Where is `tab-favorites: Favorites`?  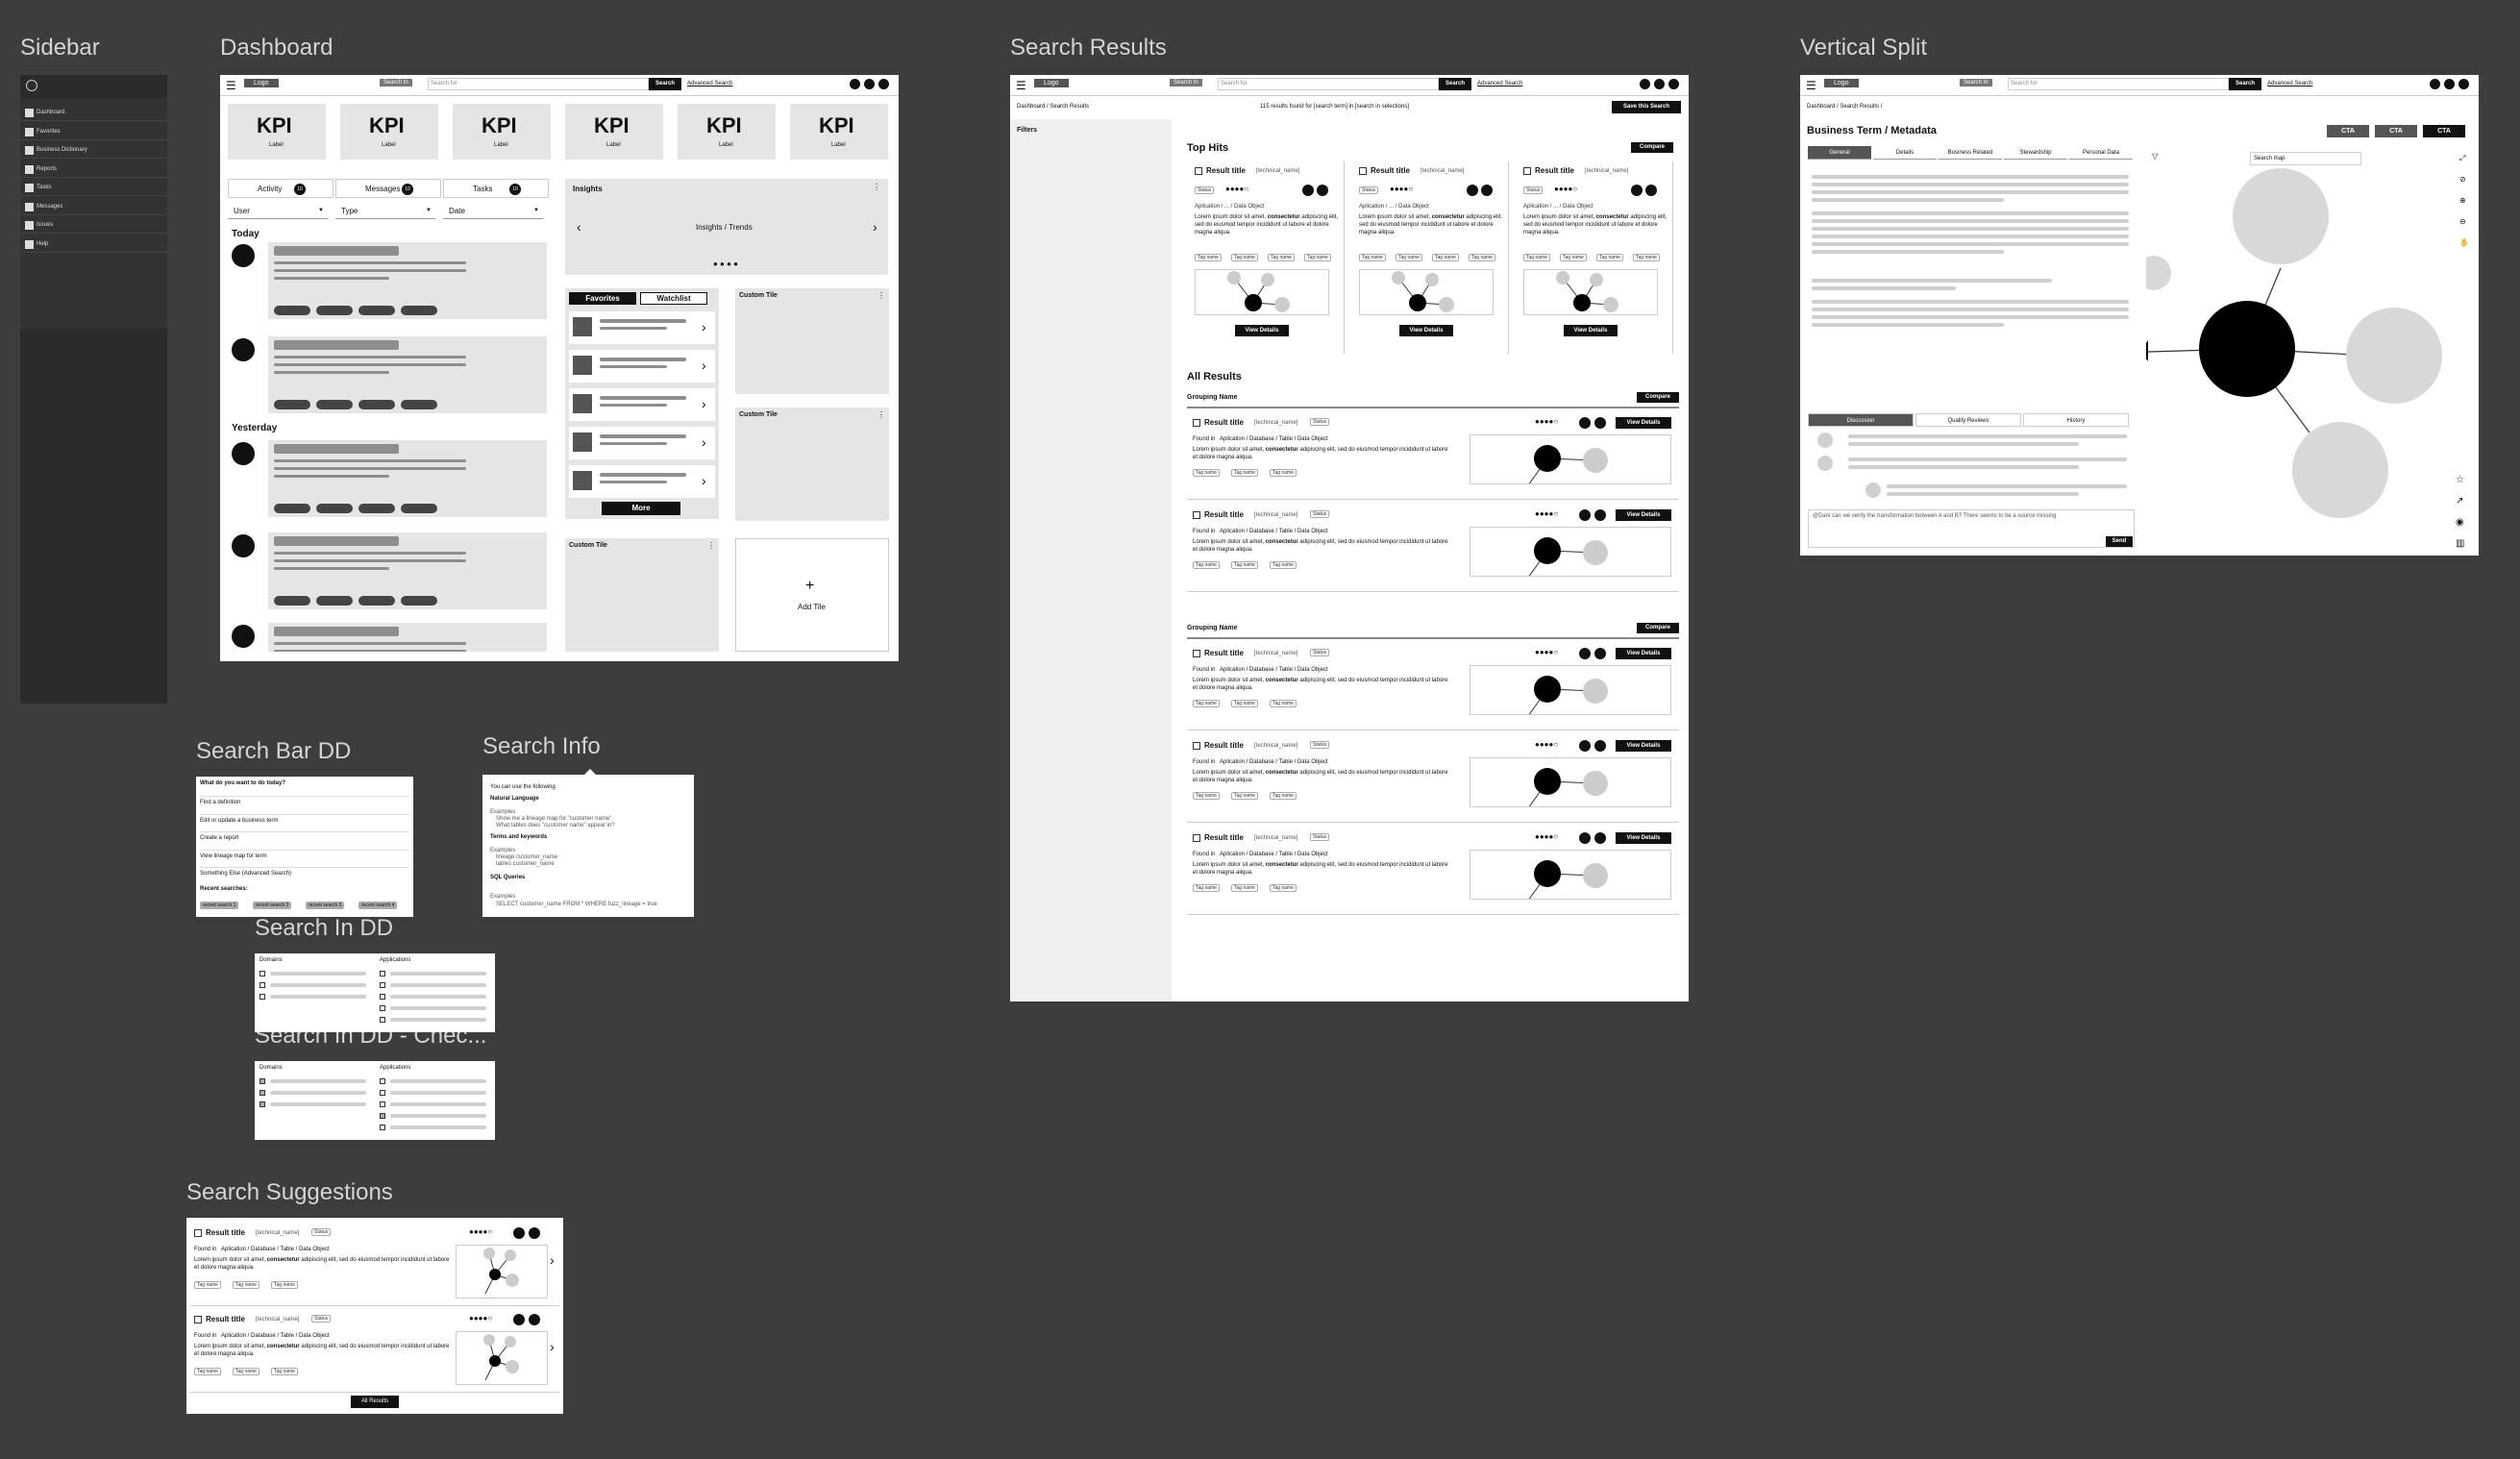 tab-favorites: Favorites is located at coordinates (603, 298).